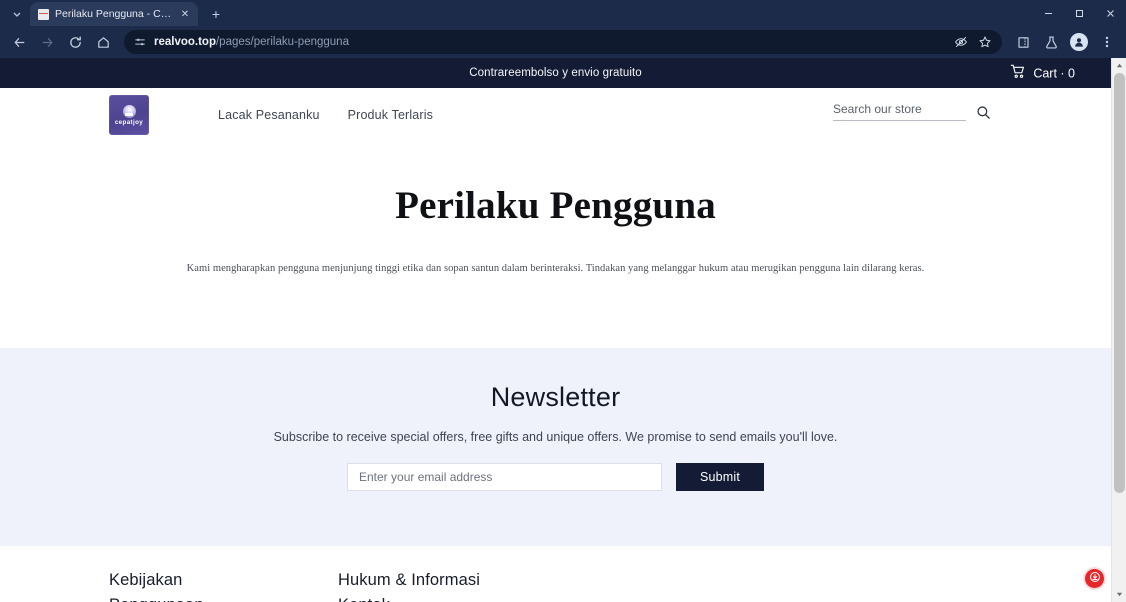 The width and height of the screenshot is (1126, 602). I want to click on address-bar: realvoo.top/pages/perilaku-pengguna, so click(563, 42).